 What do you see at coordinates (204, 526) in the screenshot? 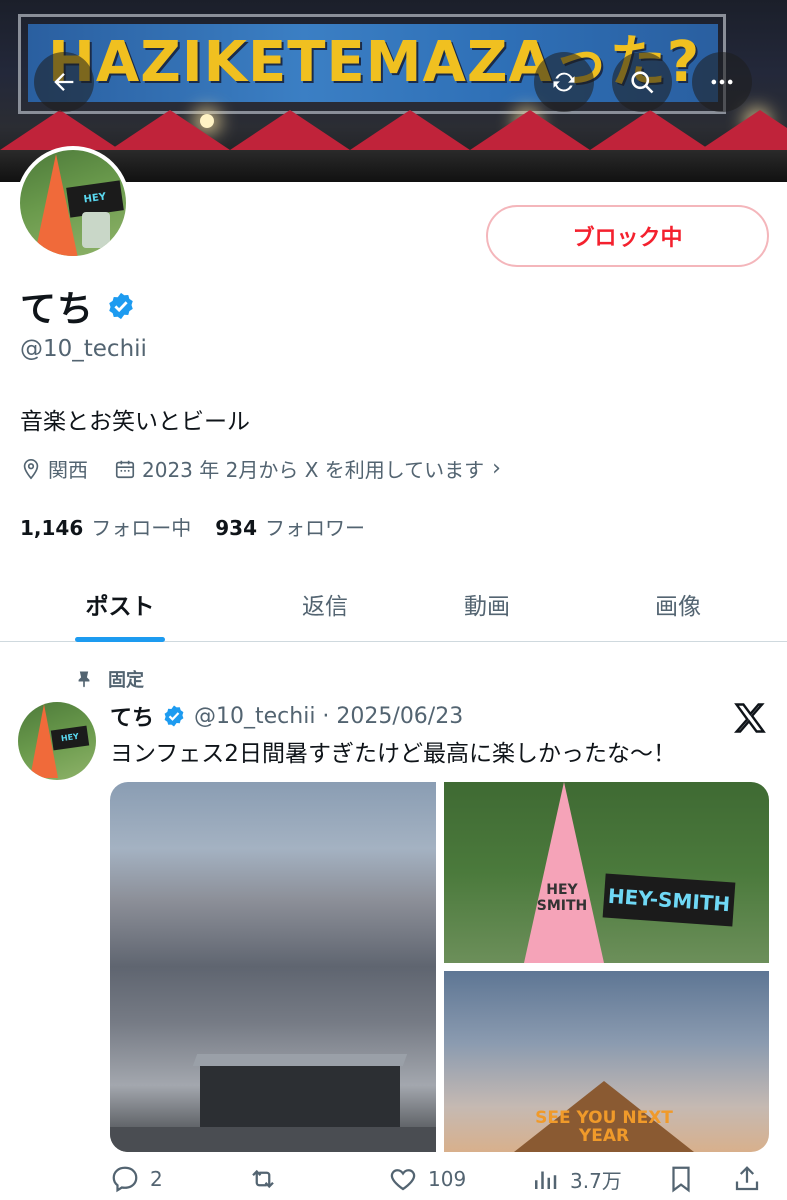
I see `follow-stats: 1,146 フォロー中 934 フォロワー` at bounding box center [204, 526].